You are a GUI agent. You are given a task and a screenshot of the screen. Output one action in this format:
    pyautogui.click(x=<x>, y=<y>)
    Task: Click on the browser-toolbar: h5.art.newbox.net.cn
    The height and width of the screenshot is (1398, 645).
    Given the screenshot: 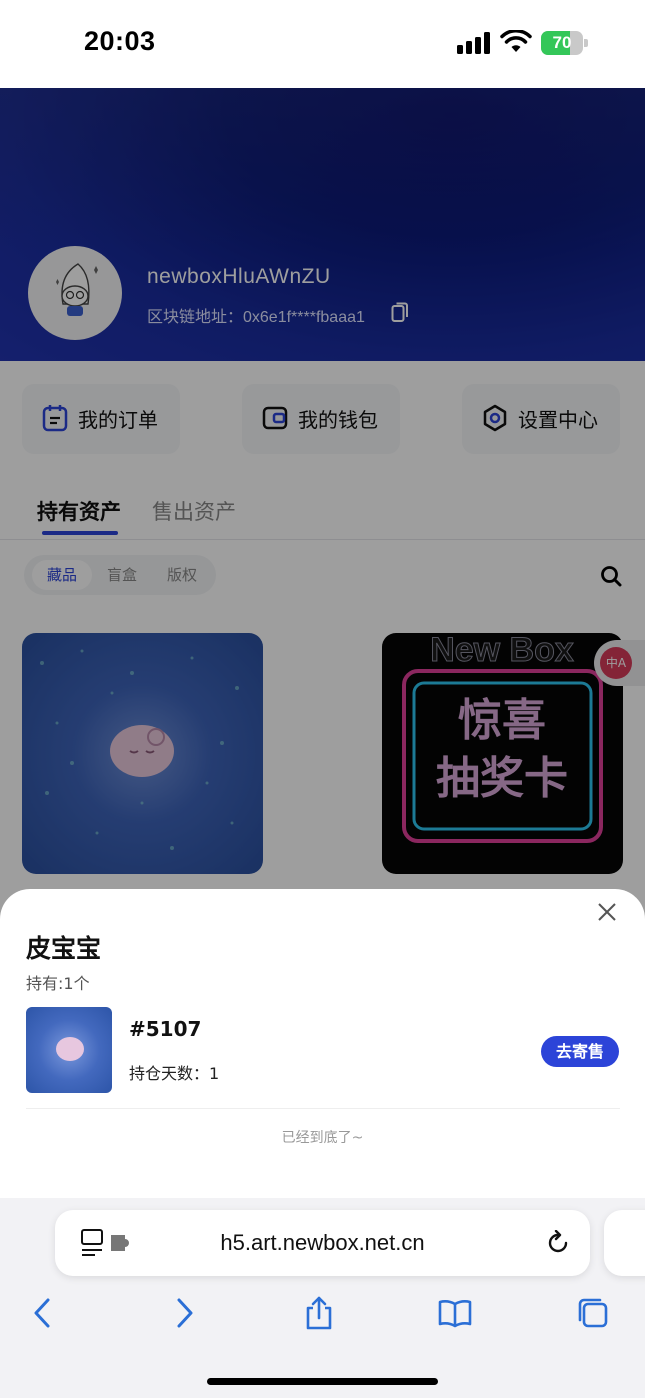 What is the action you would take?
    pyautogui.click(x=322, y=1298)
    